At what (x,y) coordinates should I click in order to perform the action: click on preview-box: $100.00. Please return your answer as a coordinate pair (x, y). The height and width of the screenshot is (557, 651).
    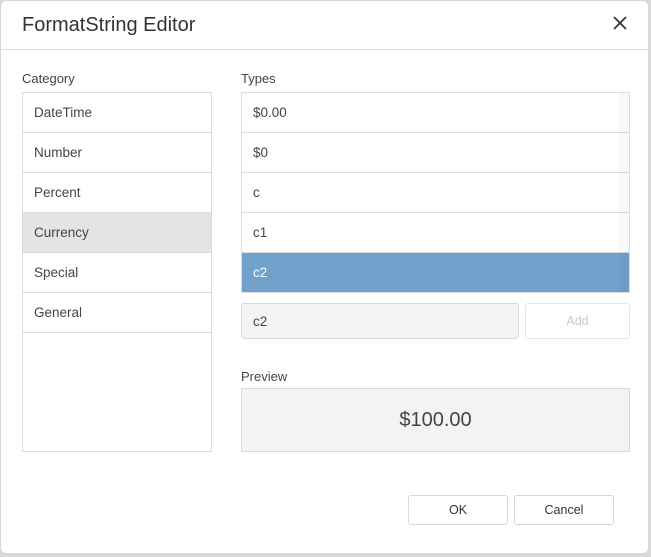
    Looking at the image, I should click on (435, 420).